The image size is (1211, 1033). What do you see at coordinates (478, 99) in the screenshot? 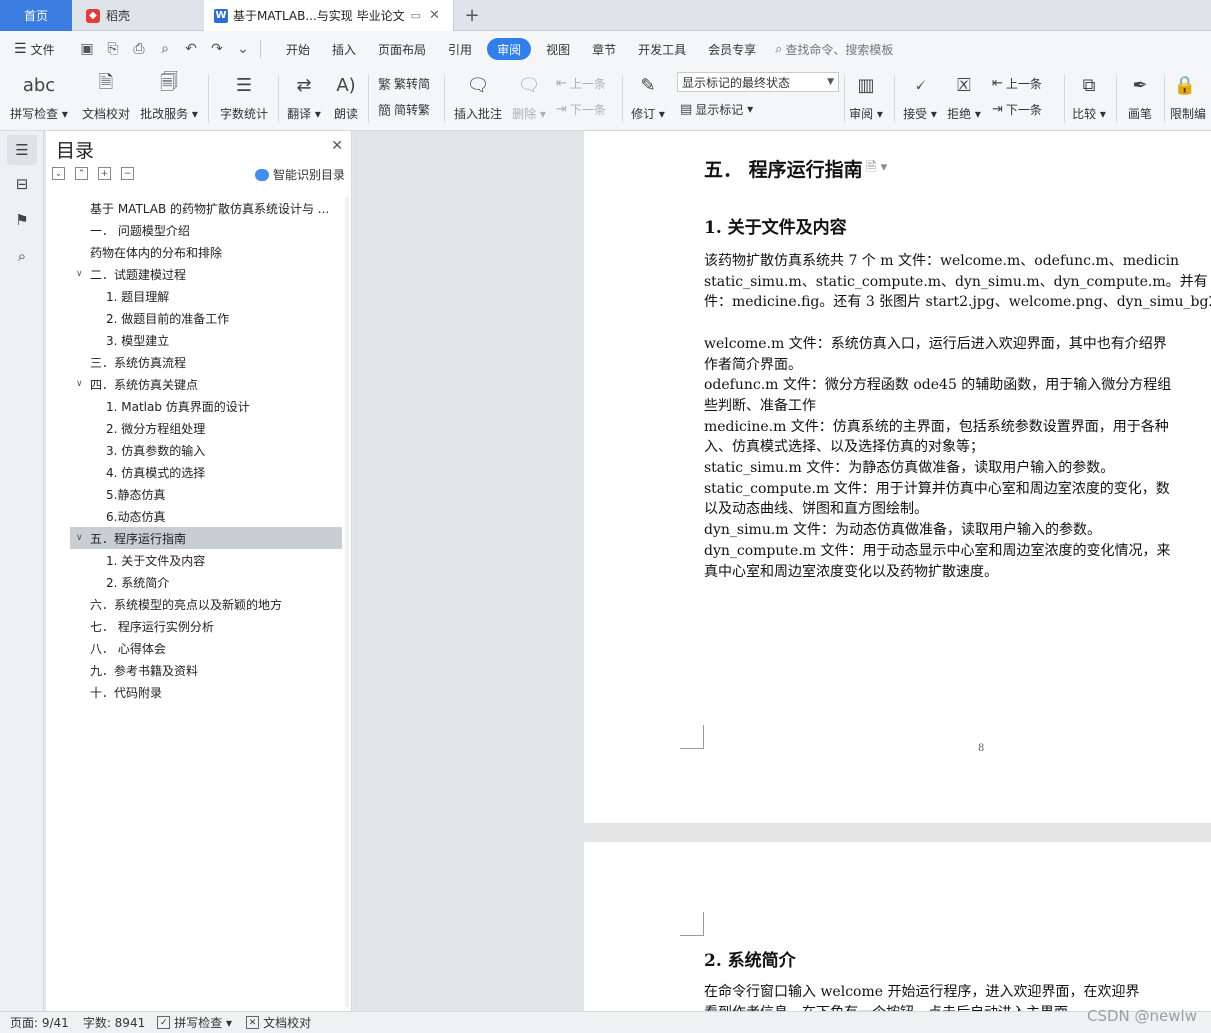
I see `insert-comment-button: 🗨 插入批注` at bounding box center [478, 99].